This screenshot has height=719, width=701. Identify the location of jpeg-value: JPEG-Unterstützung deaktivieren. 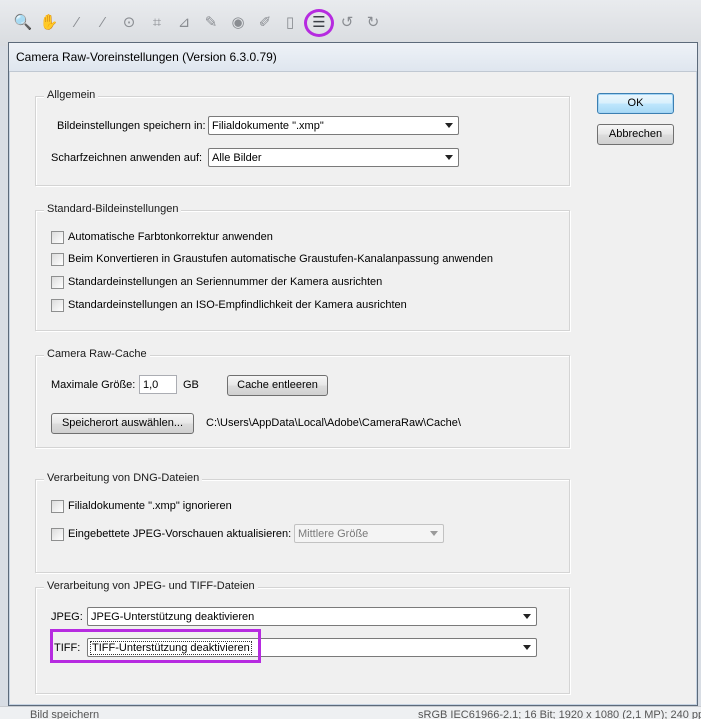
(173, 617).